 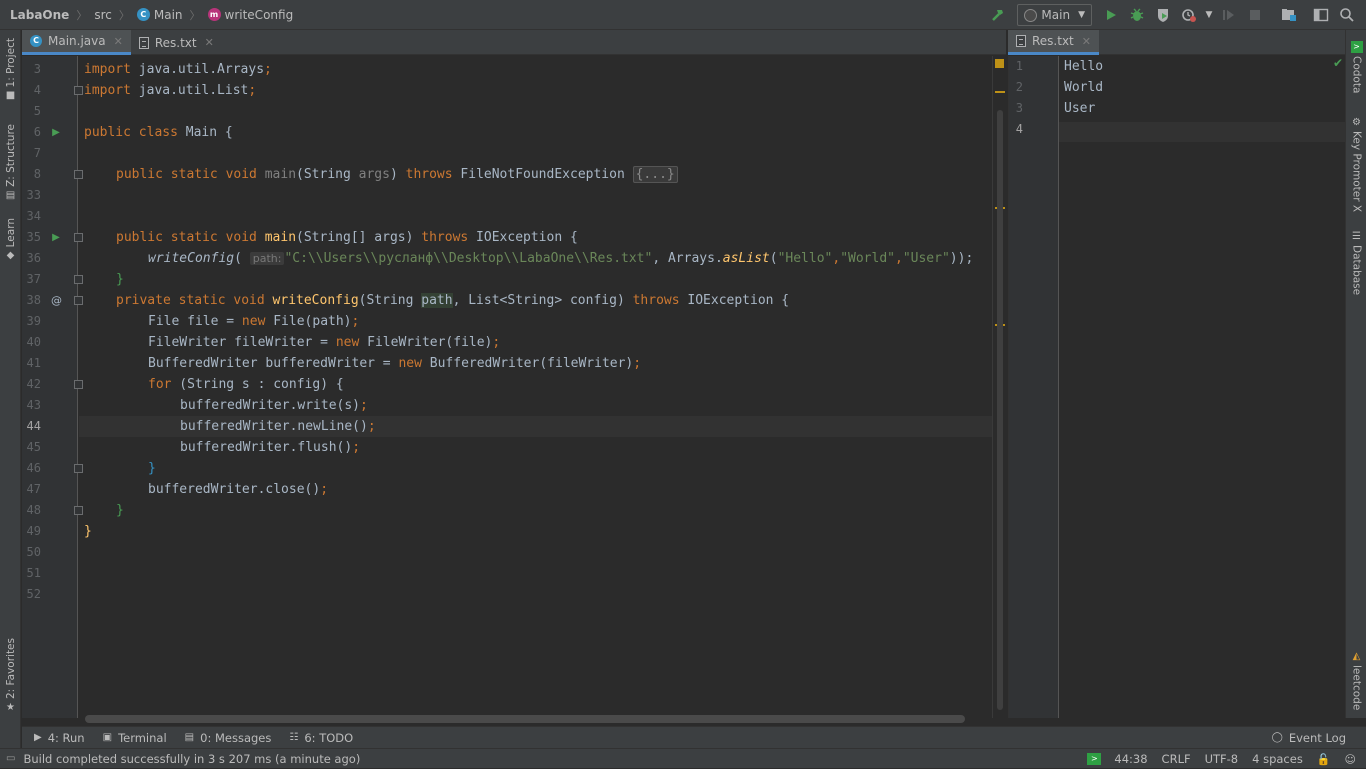 I want to click on resume-icon, so click(x=1229, y=15).